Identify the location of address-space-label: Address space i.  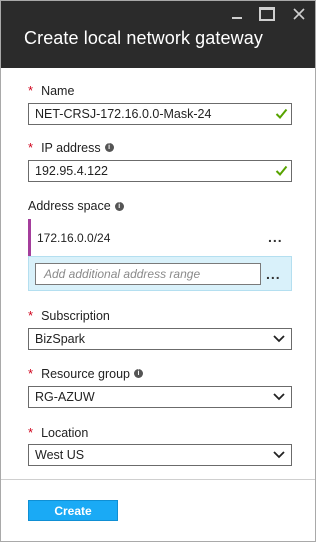
(76, 206).